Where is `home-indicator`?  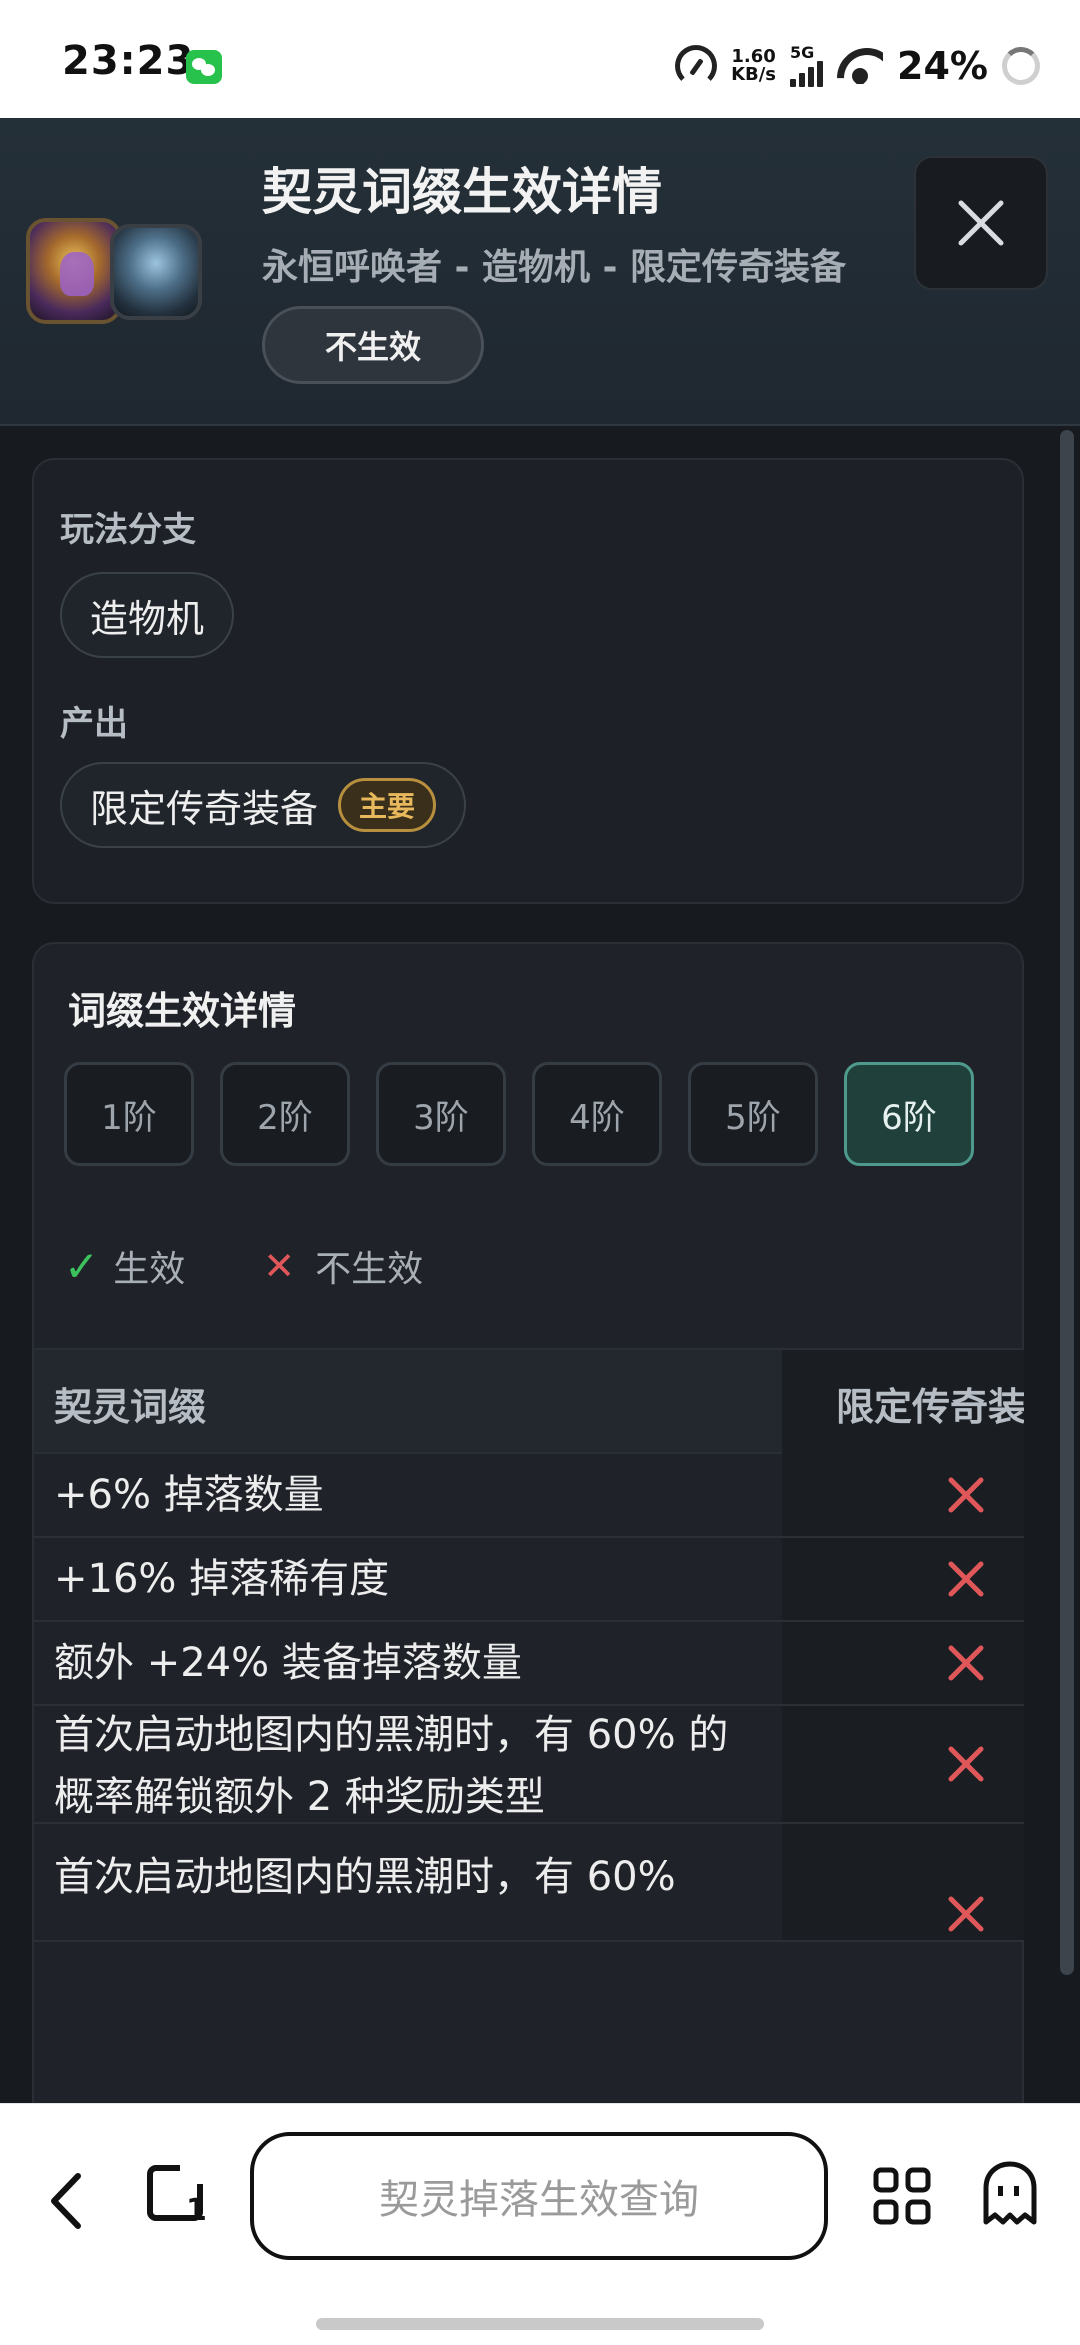
home-indicator is located at coordinates (540, 2324).